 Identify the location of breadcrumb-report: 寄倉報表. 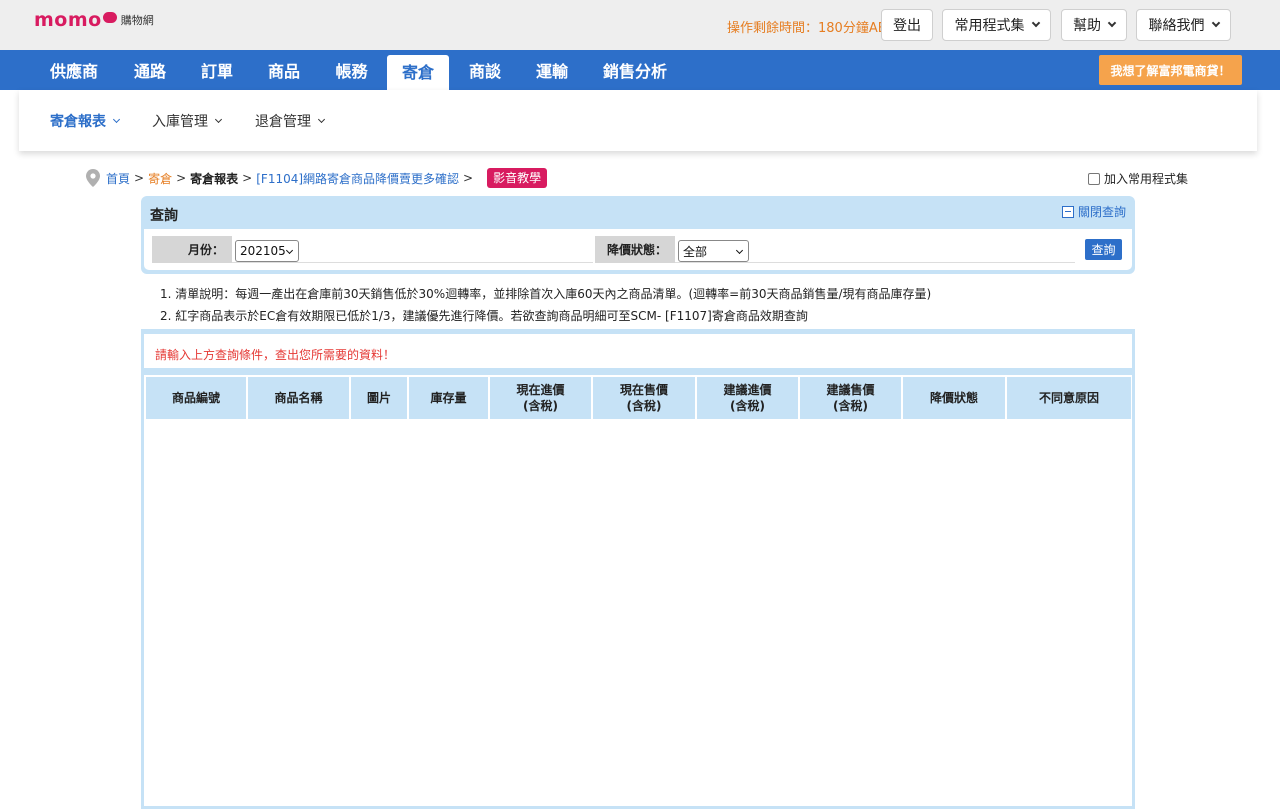
(214, 178).